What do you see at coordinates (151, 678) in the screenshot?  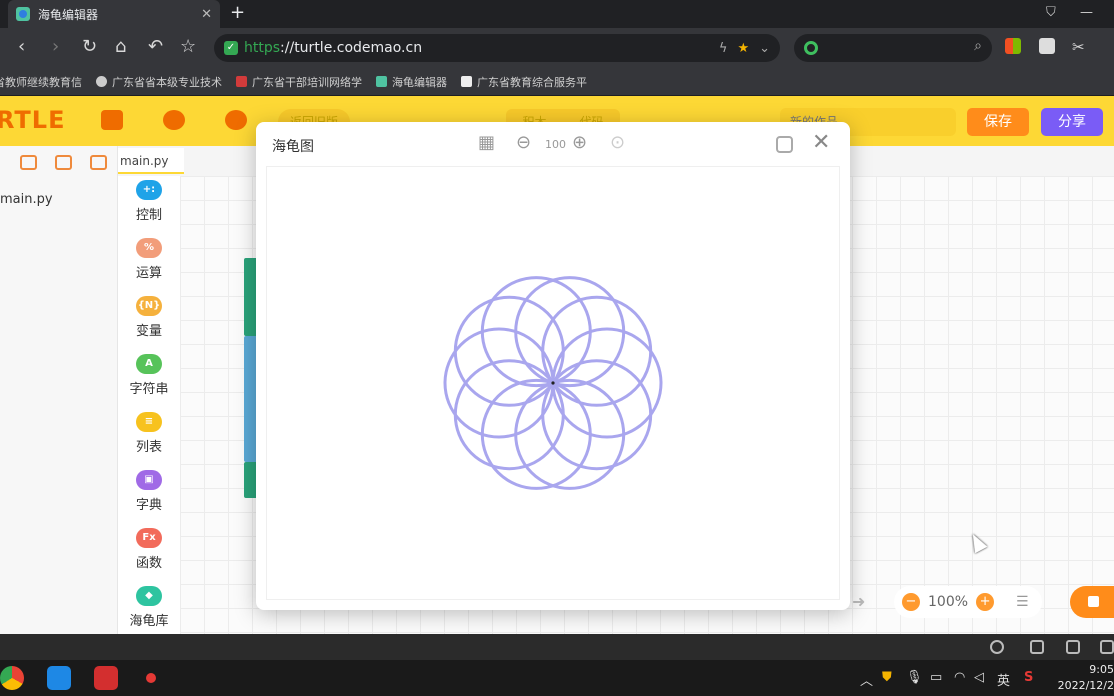 I see `record-app-icon` at bounding box center [151, 678].